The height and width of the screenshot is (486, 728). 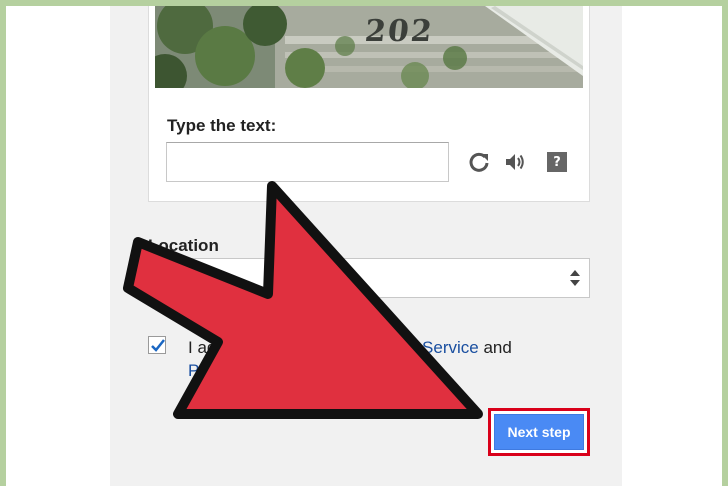 What do you see at coordinates (415, 347) in the screenshot?
I see `terms-of-service-link: Terms of Service` at bounding box center [415, 347].